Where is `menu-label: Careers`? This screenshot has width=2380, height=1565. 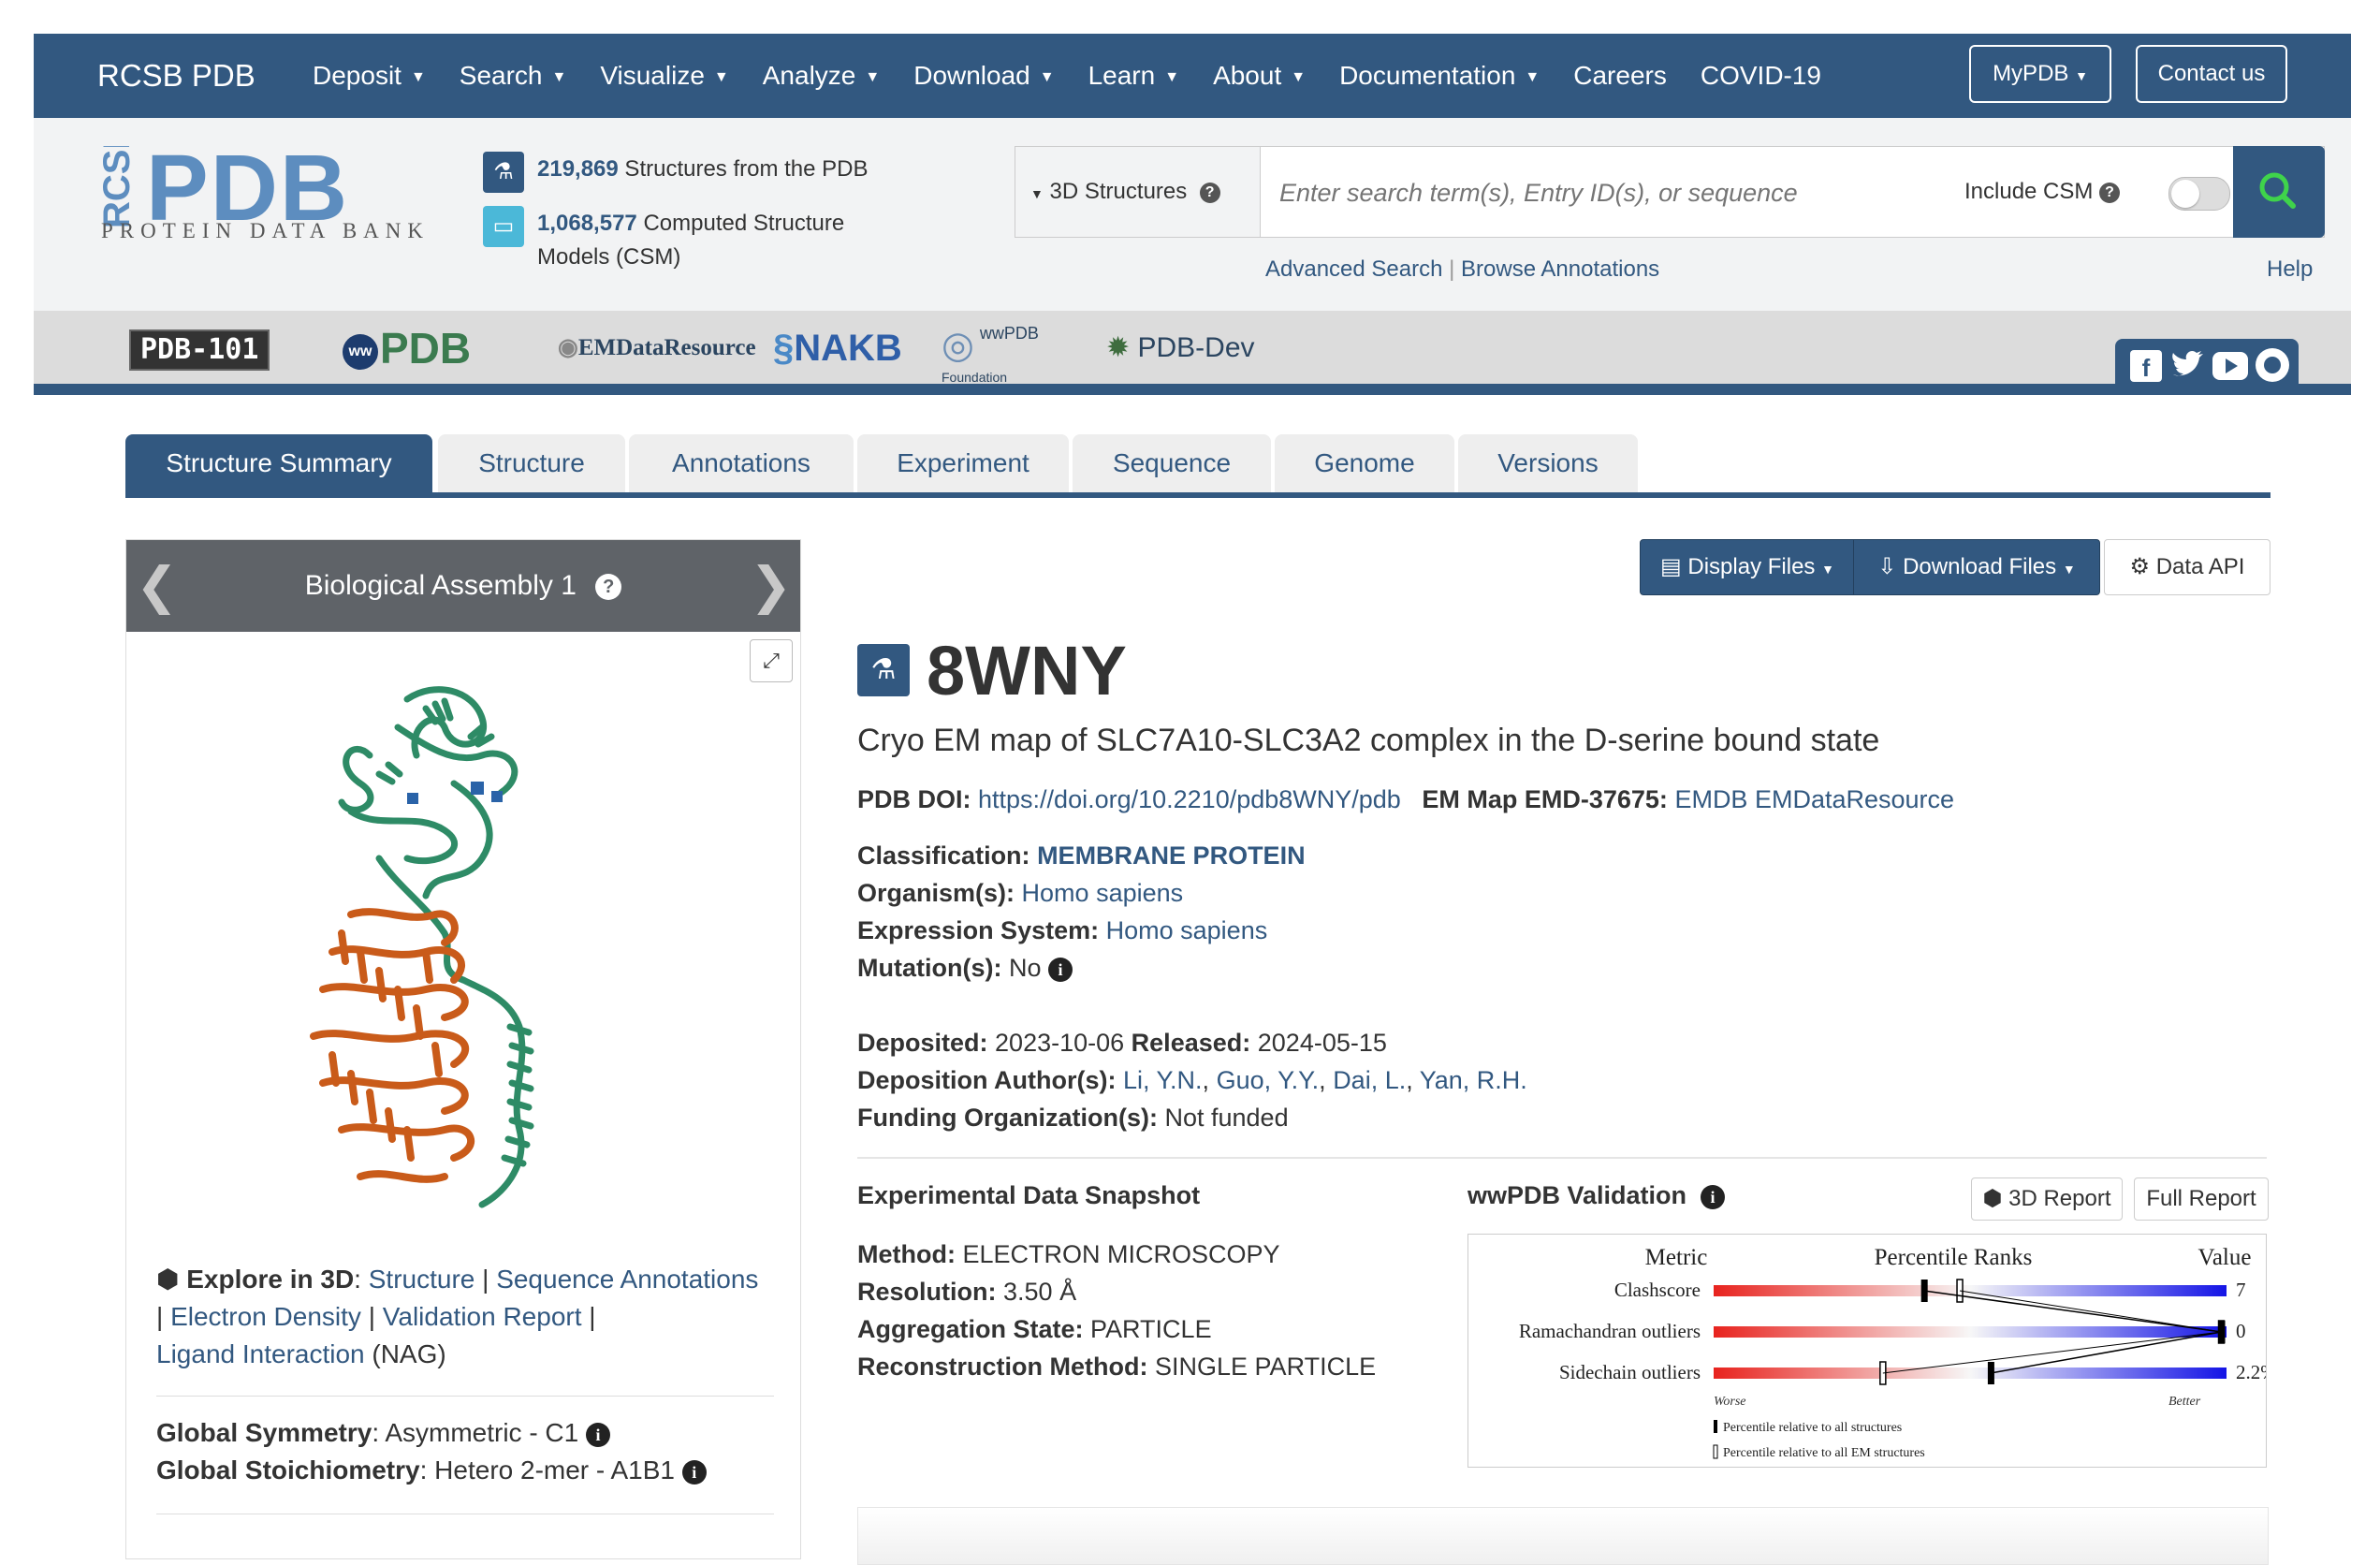
menu-label: Careers is located at coordinates (1620, 75).